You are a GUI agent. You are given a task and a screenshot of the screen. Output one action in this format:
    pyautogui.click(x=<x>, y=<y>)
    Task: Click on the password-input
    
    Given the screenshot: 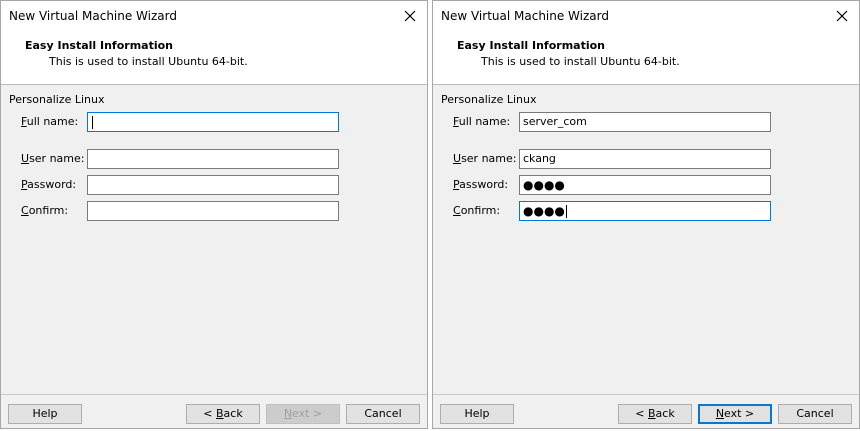 What is the action you would take?
    pyautogui.click(x=213, y=185)
    